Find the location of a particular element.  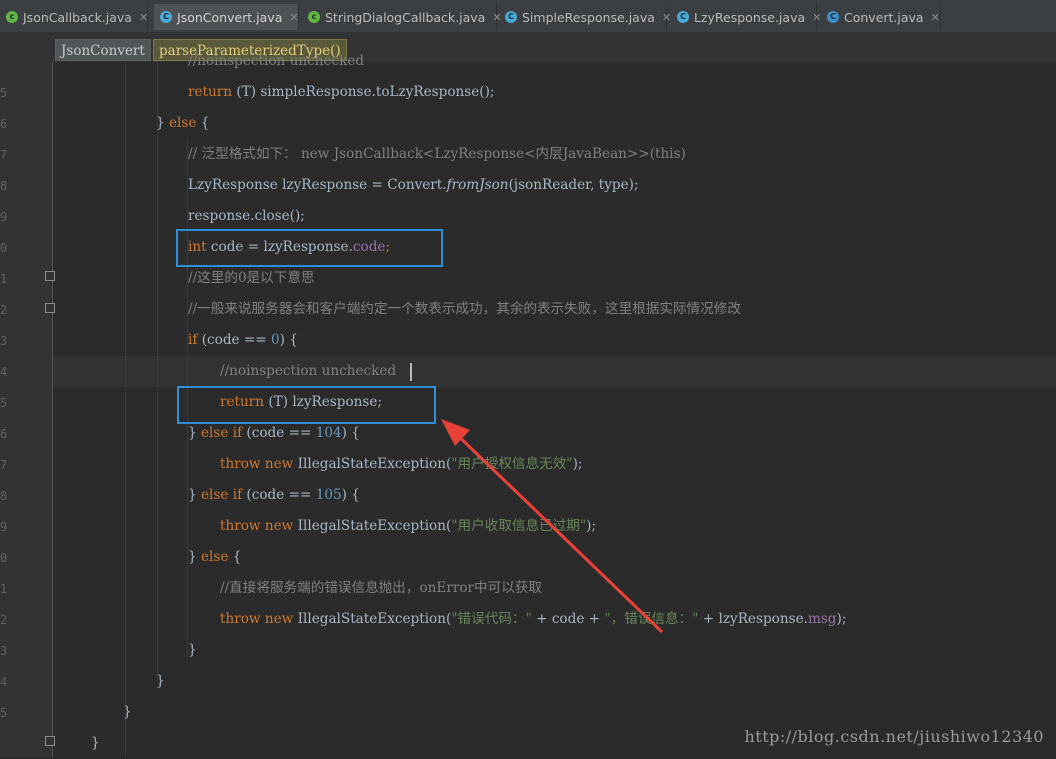

annotation-arrow is located at coordinates (552, 526).